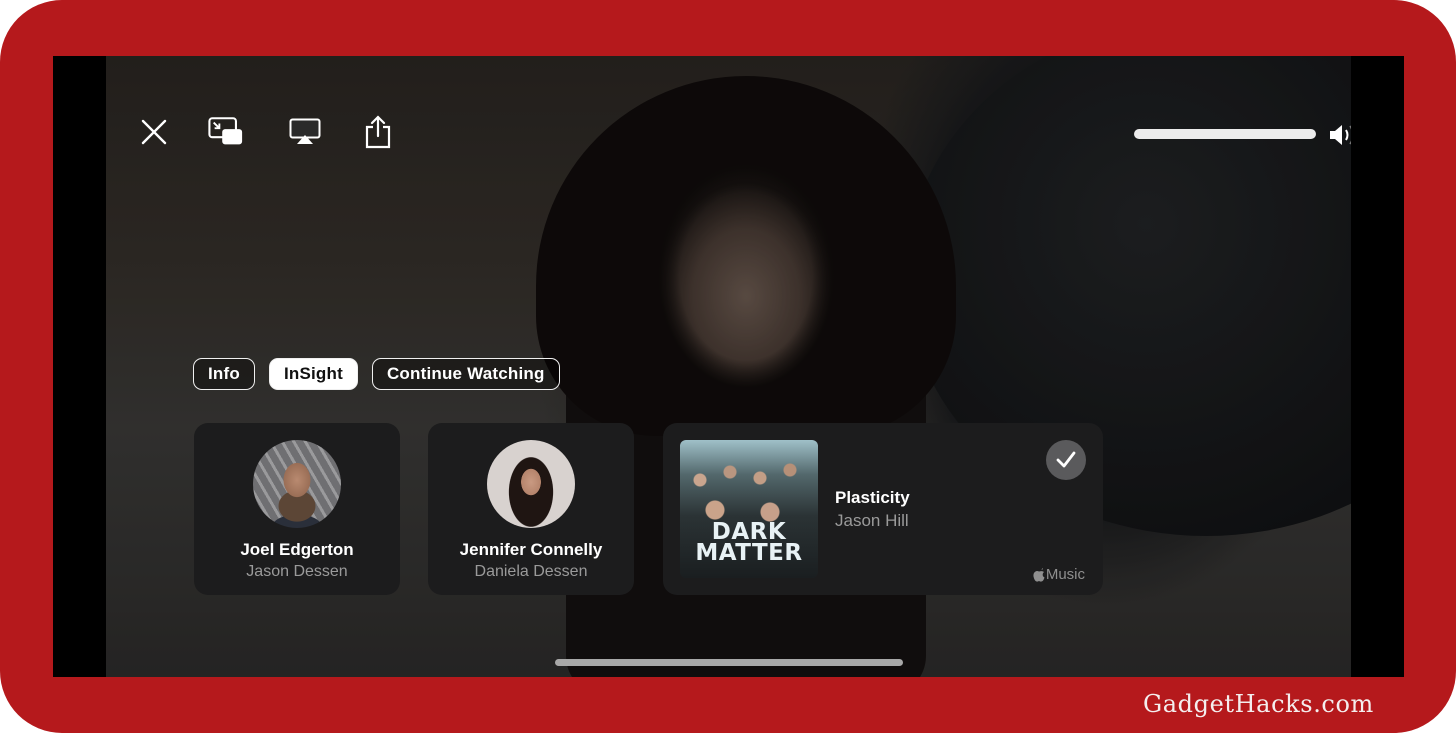 This screenshot has height=733, width=1456. Describe the element at coordinates (1065, 574) in the screenshot. I see `music-service-label: Music` at that location.